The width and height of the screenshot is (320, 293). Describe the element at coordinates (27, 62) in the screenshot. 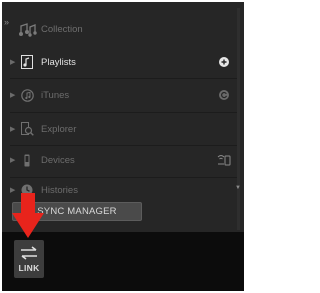

I see `playlist-icon` at that location.